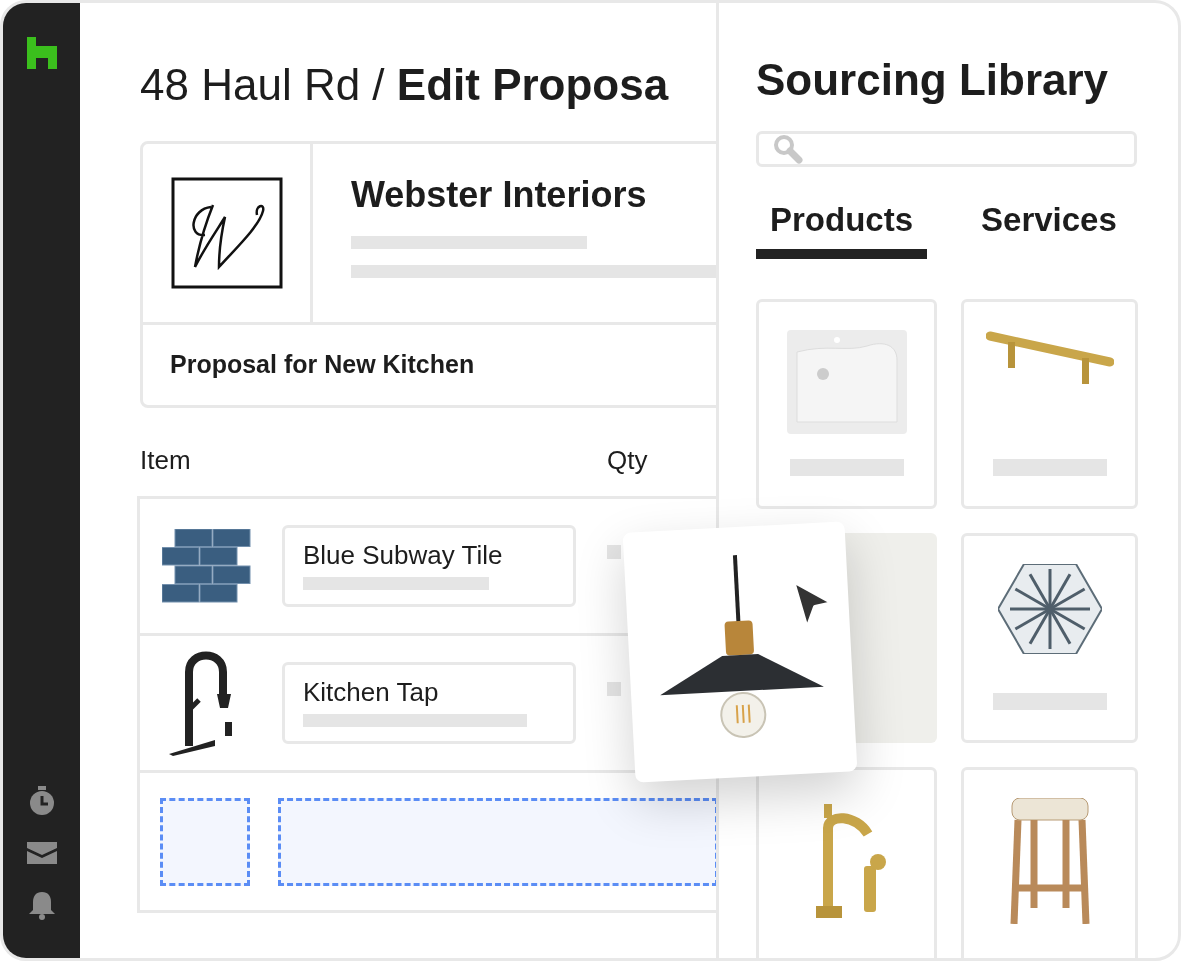 Image resolution: width=1181 pixels, height=961 pixels. Describe the element at coordinates (429, 566) in the screenshot. I see `item-name-field: Blue Subway Tile` at that location.